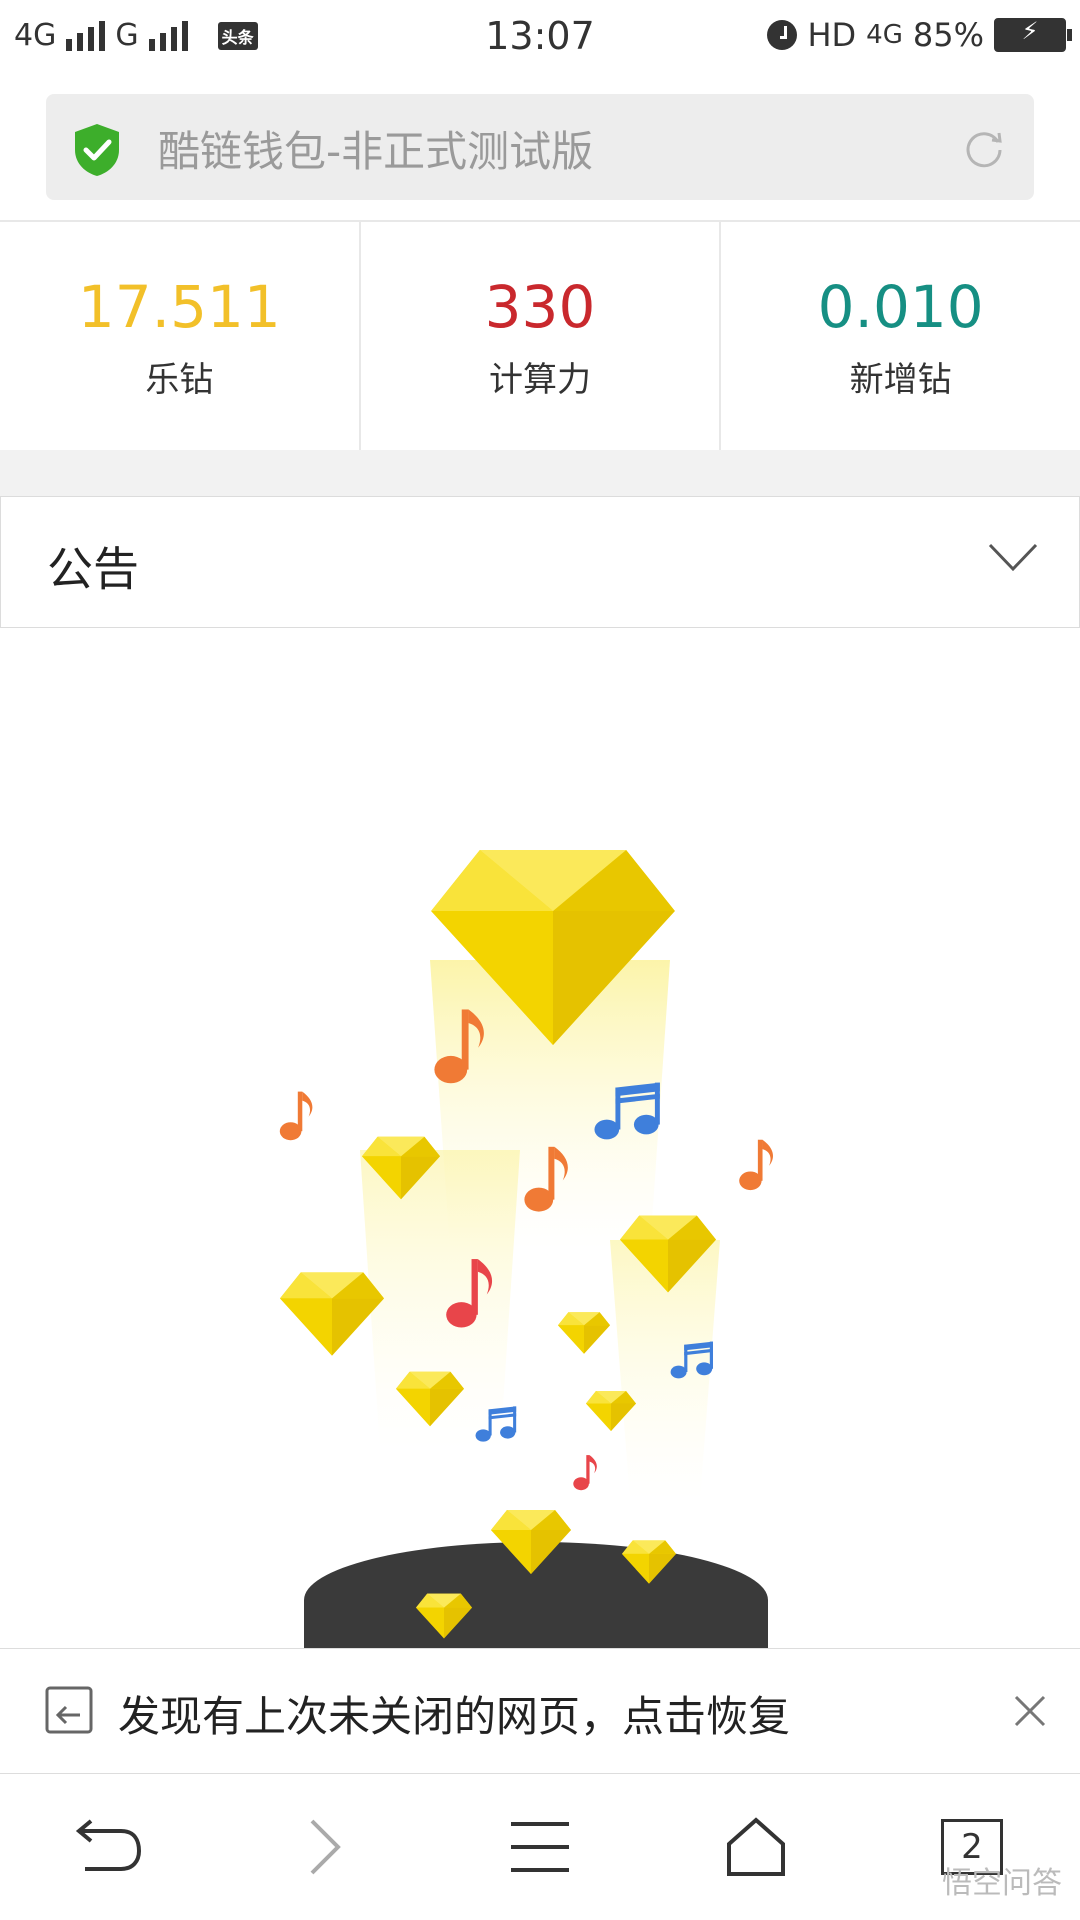 The height and width of the screenshot is (1920, 1080). I want to click on restore-page-icon, so click(69, 1710).